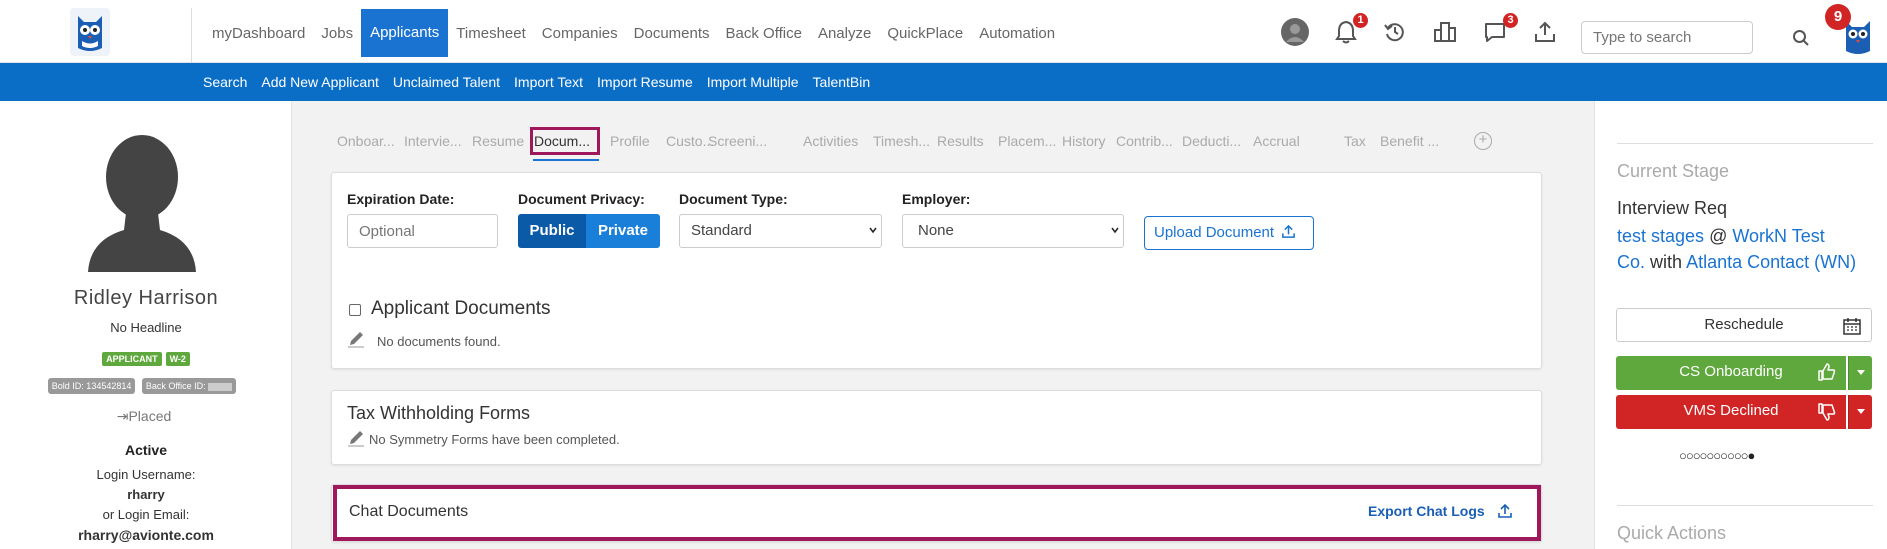 This screenshot has height=549, width=1887. Describe the element at coordinates (1771, 262) in the screenshot. I see `stage-link-contact: Atlanta Contact (WN)` at that location.